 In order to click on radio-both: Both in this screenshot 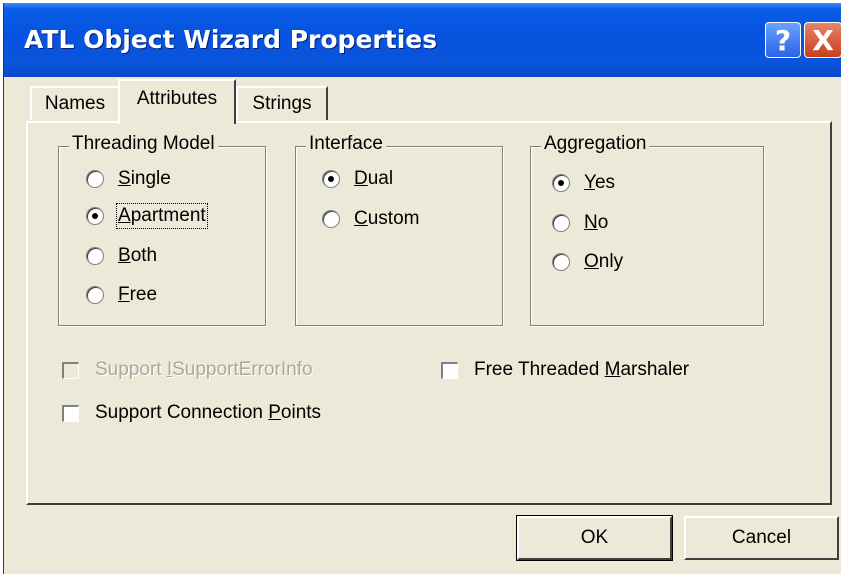, I will do `click(121, 256)`.